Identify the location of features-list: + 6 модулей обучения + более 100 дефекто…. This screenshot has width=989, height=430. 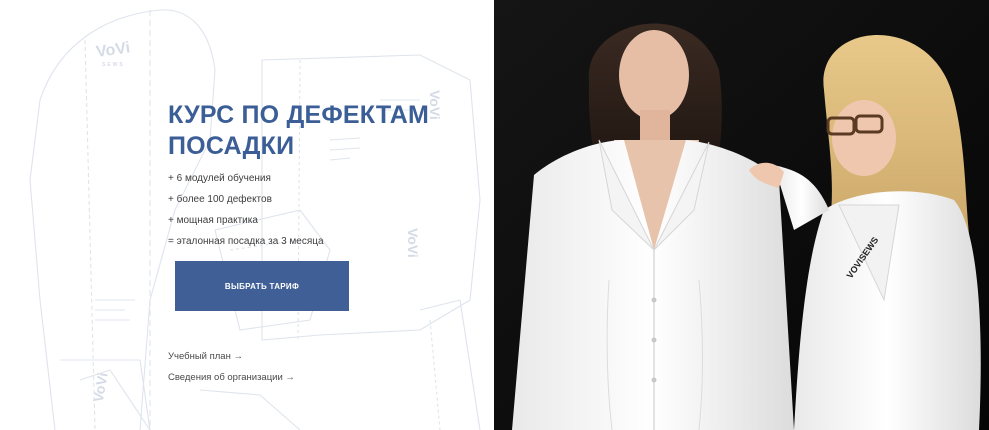
(246, 210).